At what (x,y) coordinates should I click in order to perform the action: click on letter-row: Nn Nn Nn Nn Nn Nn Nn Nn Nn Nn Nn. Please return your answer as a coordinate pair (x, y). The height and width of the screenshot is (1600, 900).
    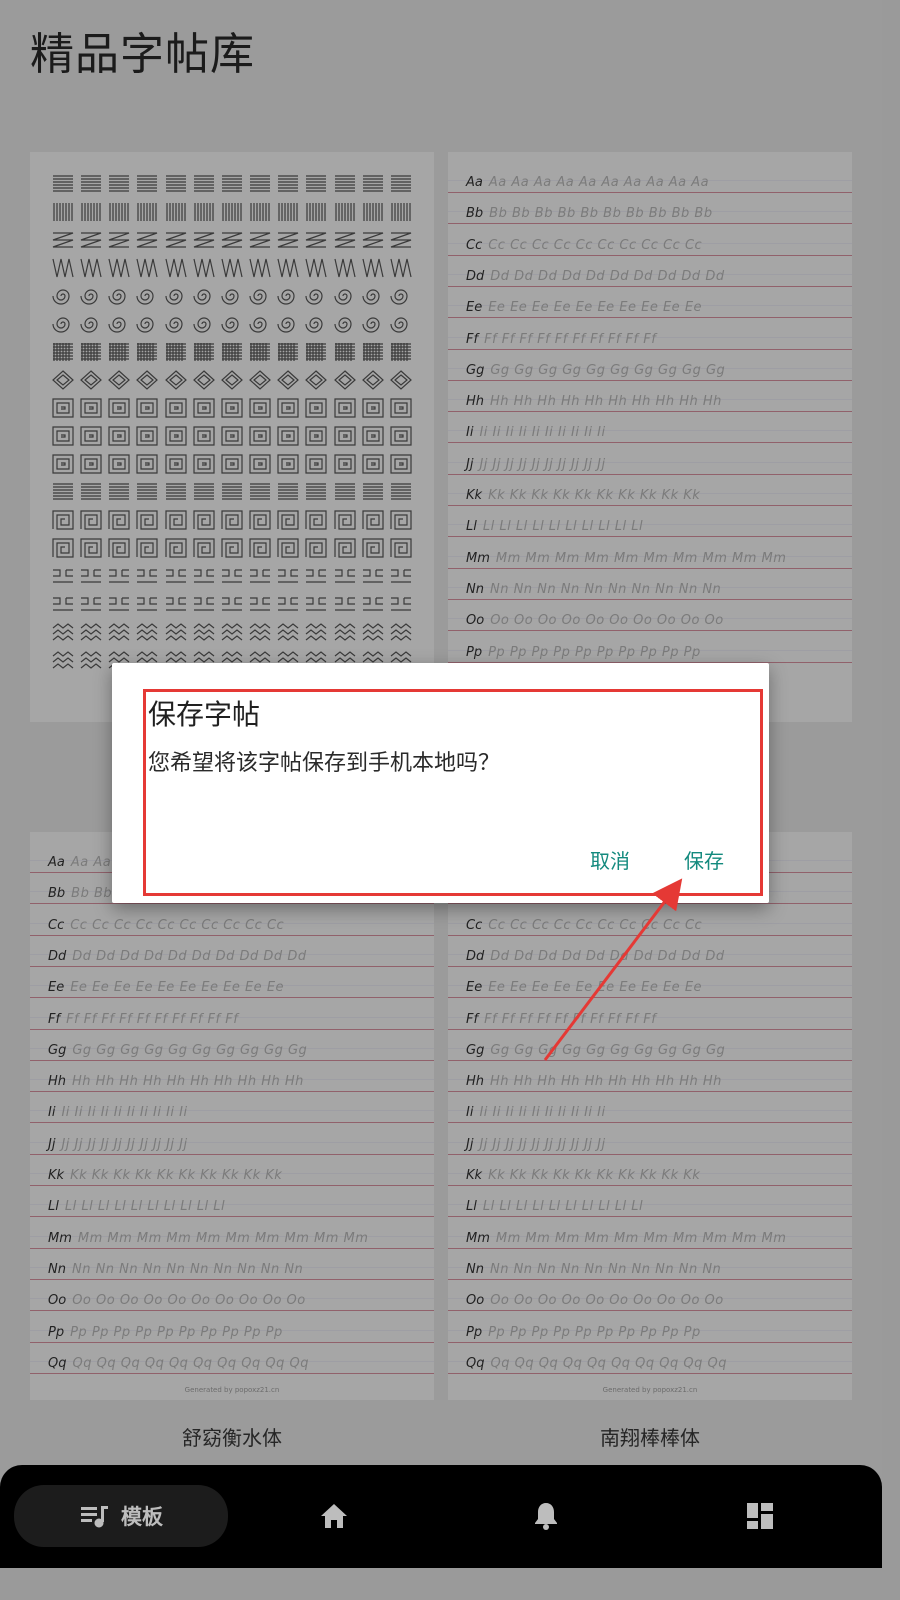
    Looking at the image, I should click on (175, 1269).